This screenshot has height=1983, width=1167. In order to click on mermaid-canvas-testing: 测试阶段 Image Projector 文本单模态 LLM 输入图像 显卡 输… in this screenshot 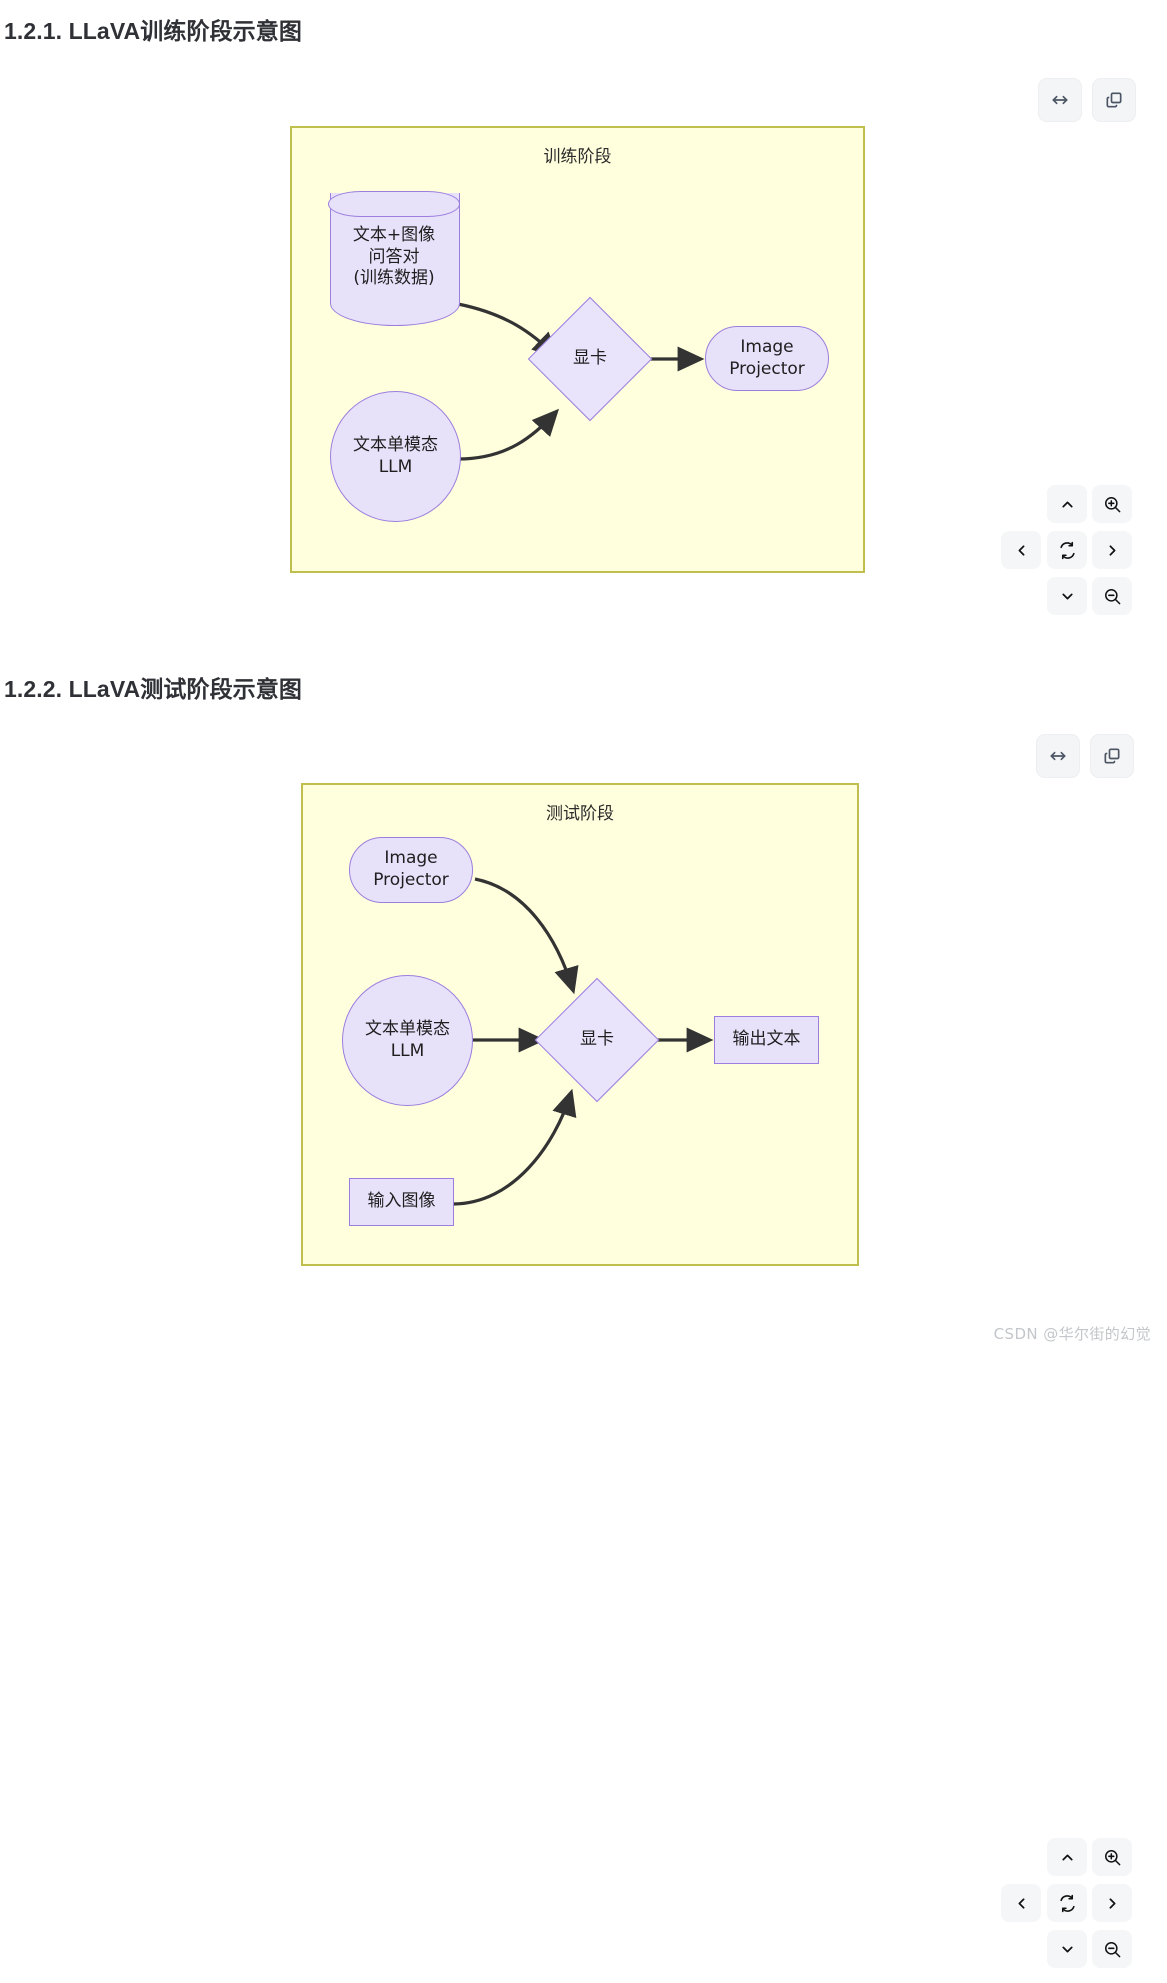, I will do `click(580, 1024)`.